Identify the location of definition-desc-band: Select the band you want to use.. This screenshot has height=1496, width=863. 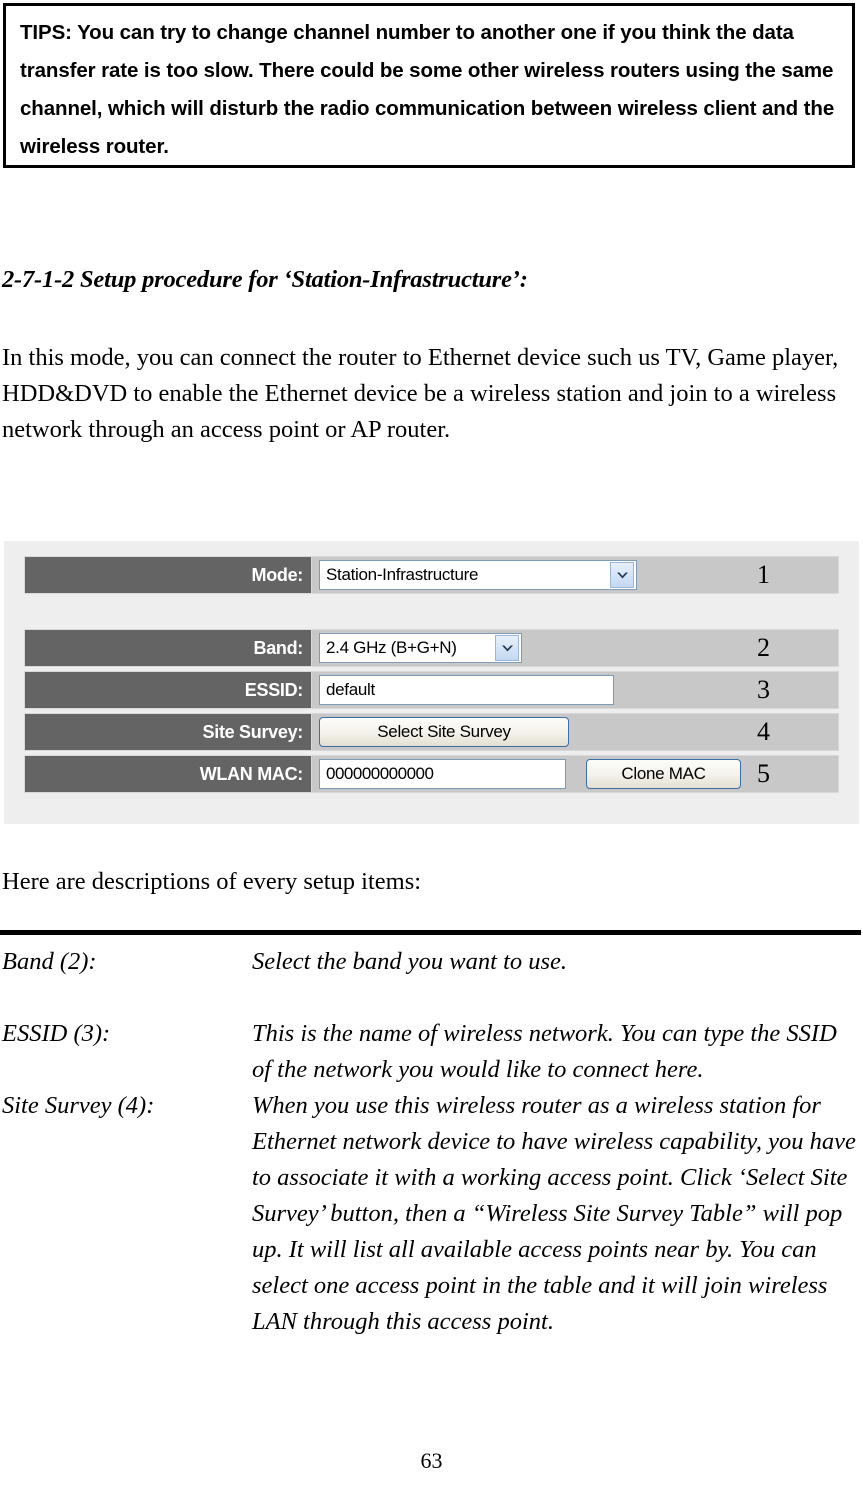
(410, 961).